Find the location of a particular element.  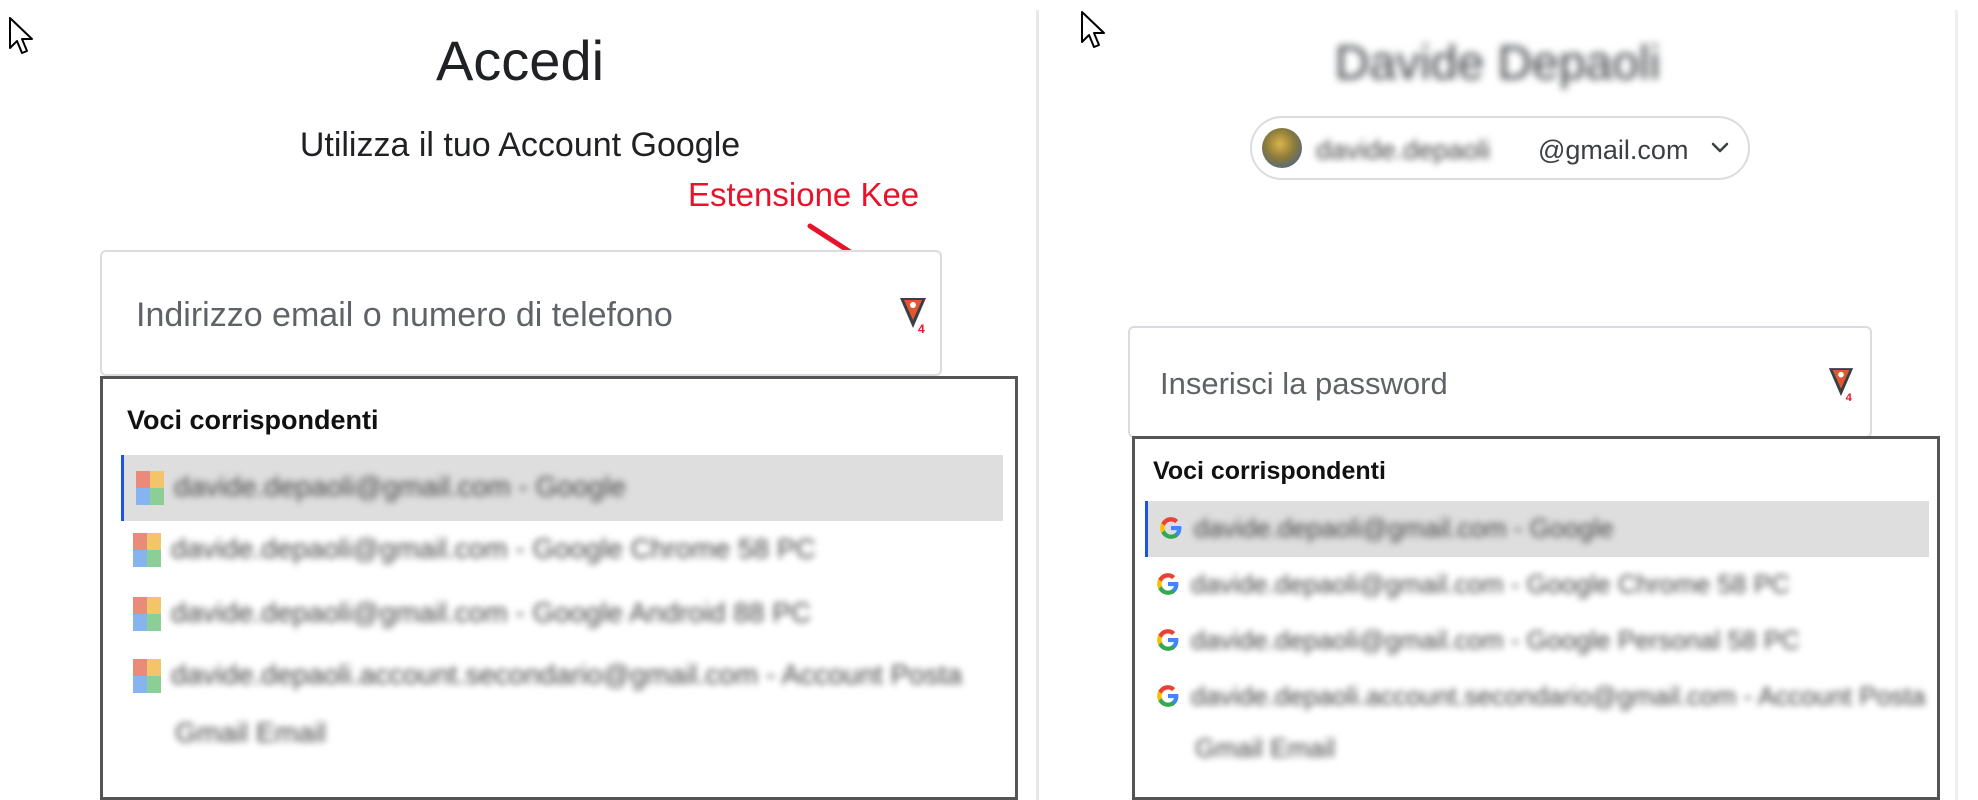

annotation-label: Estensione Kee is located at coordinates (804, 194).